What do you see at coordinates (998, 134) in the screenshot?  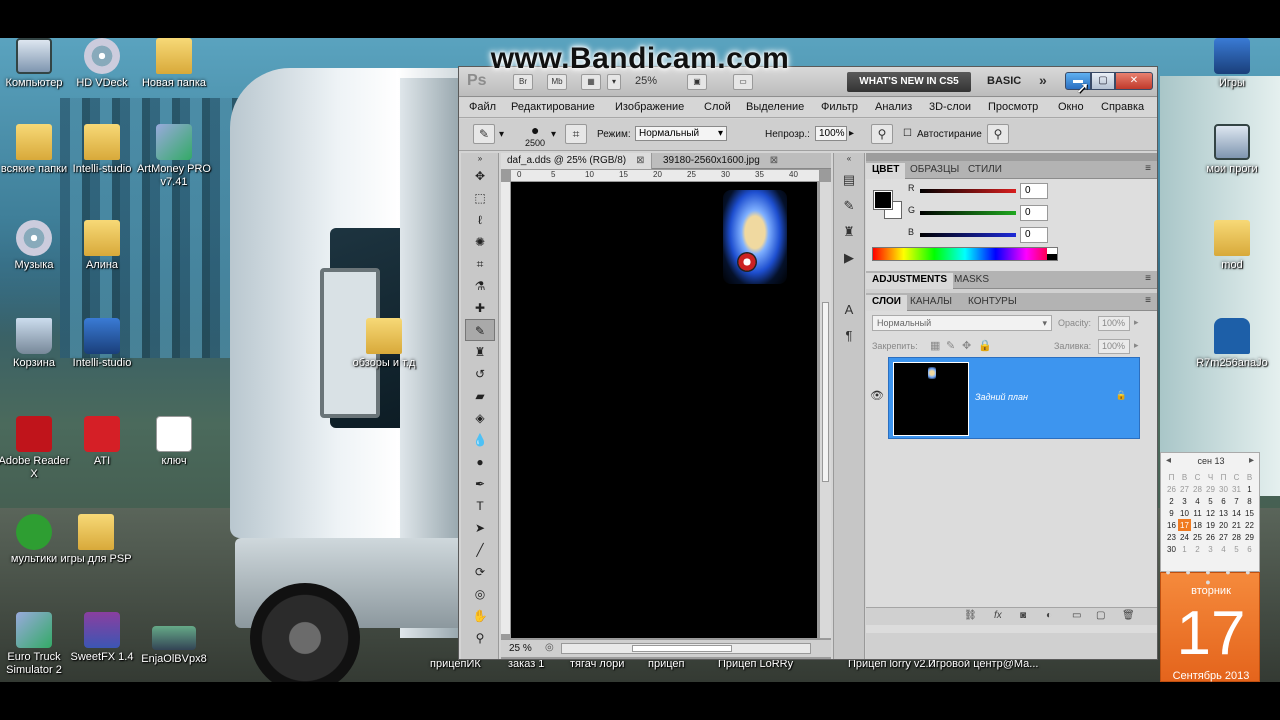 I see `tablet-pressure-icon: ⚲` at bounding box center [998, 134].